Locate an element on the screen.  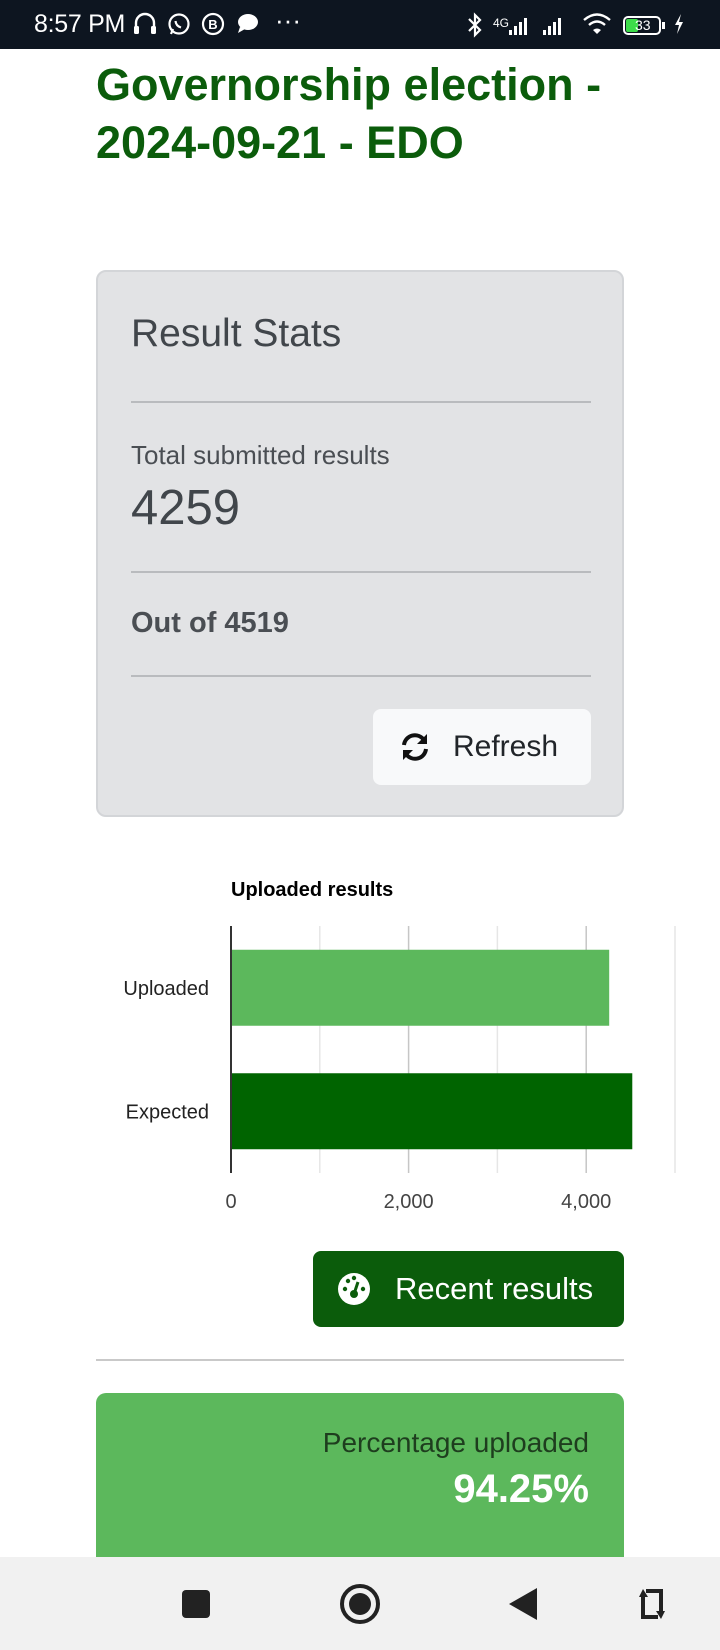
recent-results-label: Recent results is located at coordinates (494, 1288).